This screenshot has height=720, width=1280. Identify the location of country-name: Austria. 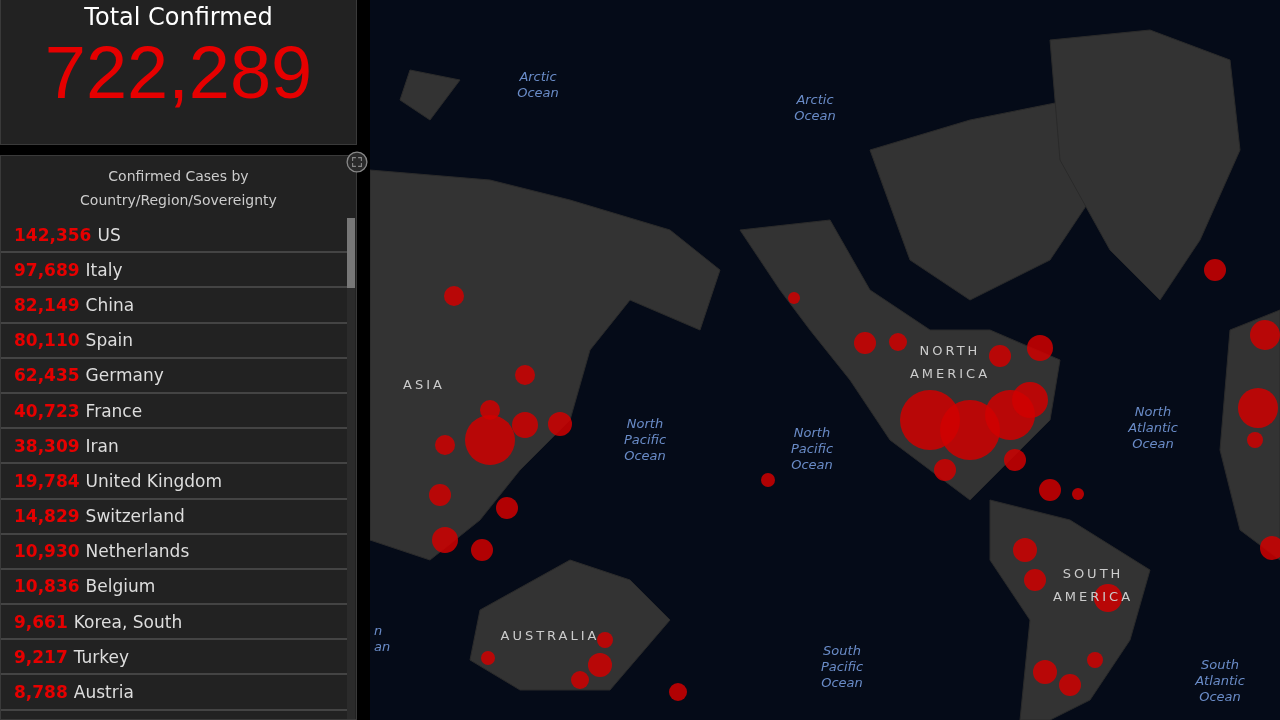
(103, 692).